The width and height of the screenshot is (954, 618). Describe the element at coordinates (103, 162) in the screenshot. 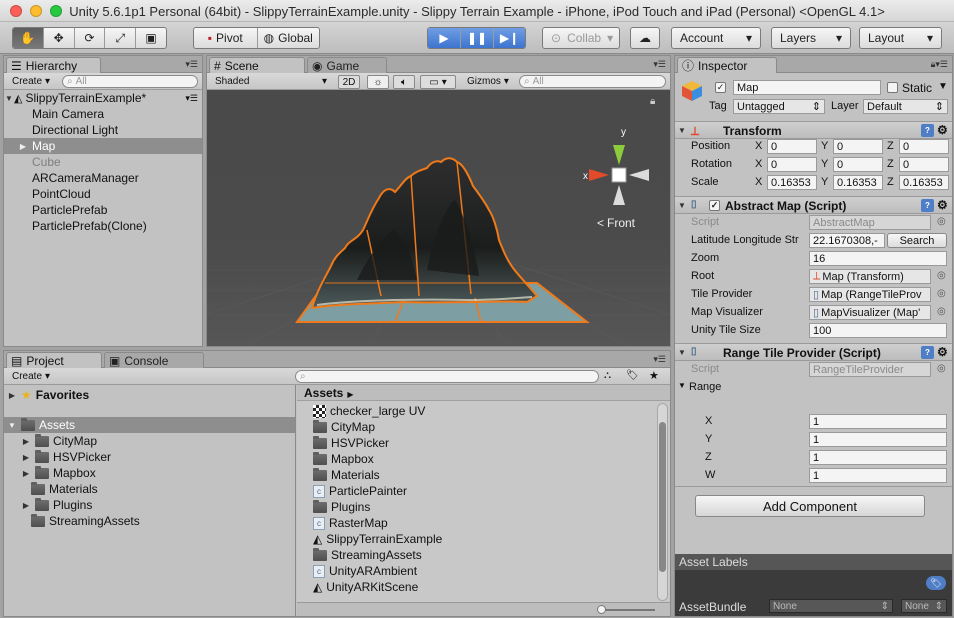

I see `hierarchy-item-cube: Cube` at that location.